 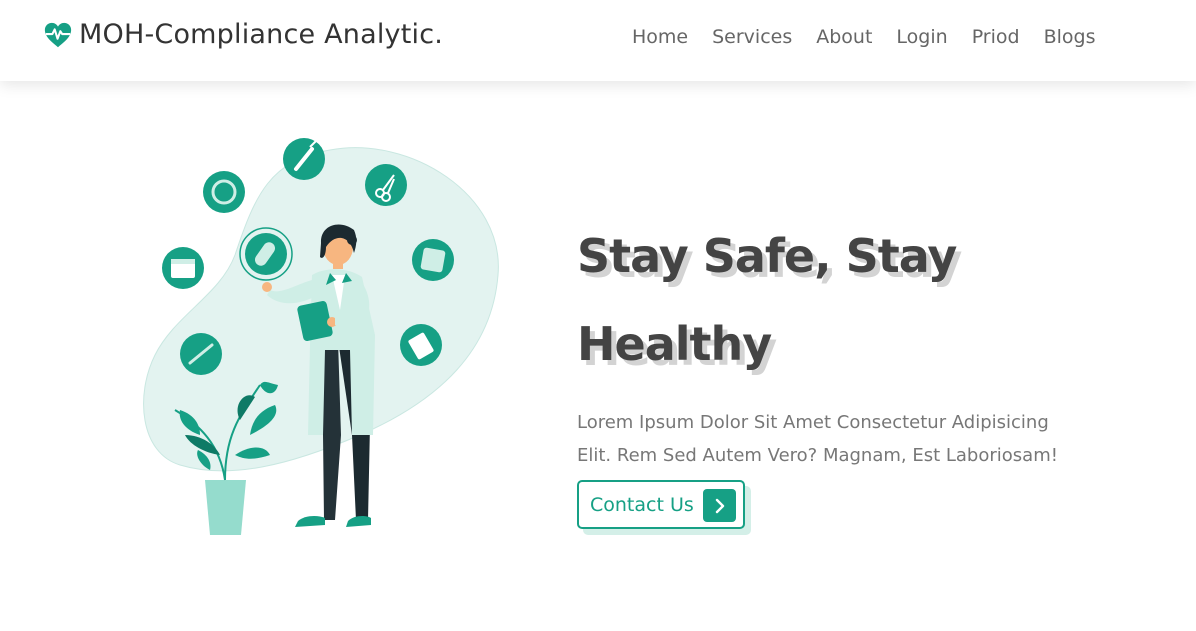 I want to click on nav-login: Login, so click(x=921, y=37).